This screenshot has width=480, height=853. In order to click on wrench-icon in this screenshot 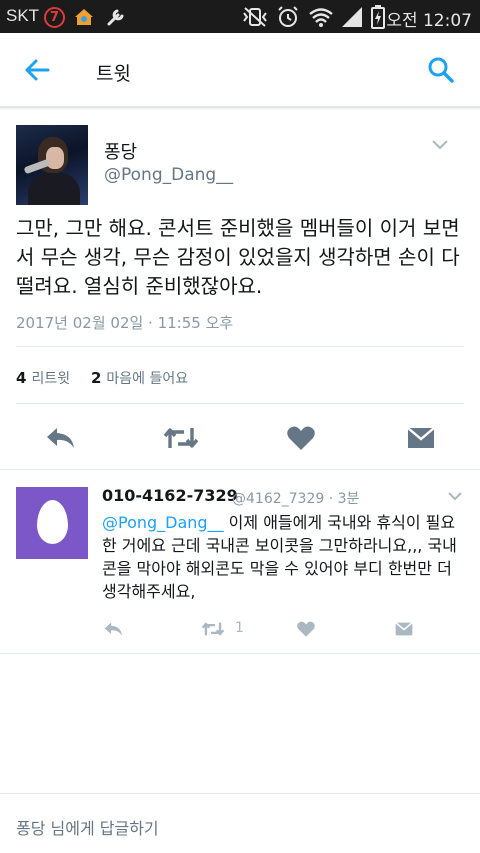, I will do `click(115, 17)`.